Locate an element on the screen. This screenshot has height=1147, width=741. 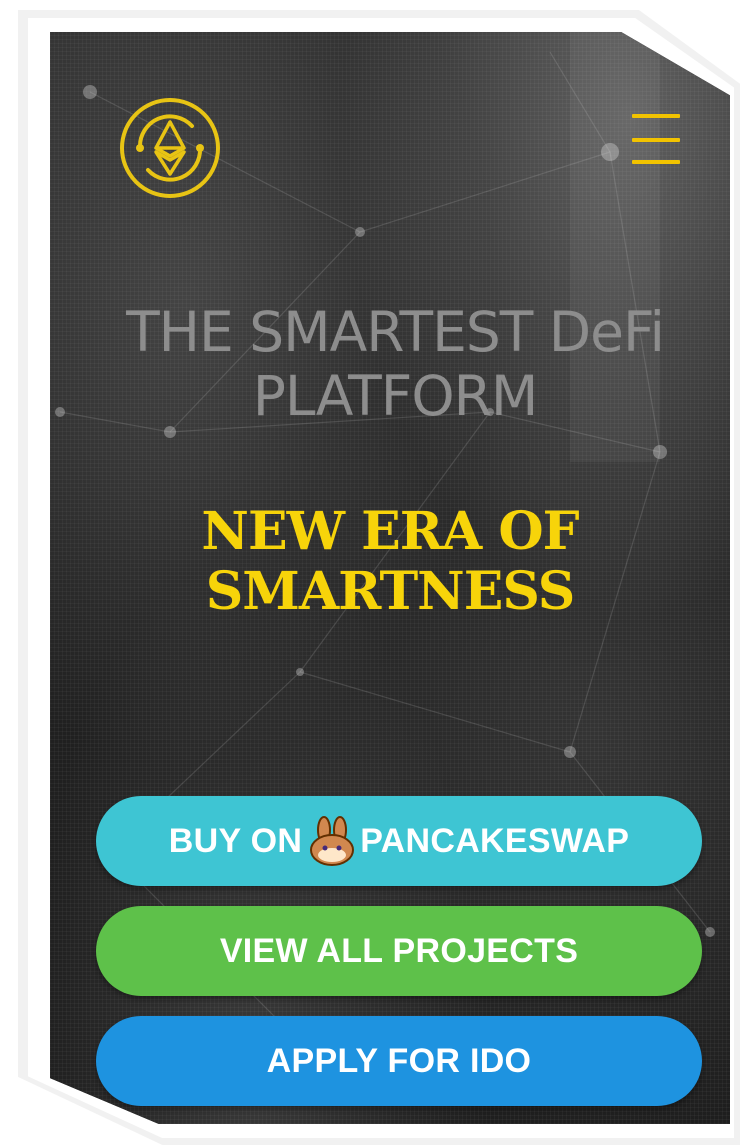
menu-bar-middle is located at coordinates (656, 140).